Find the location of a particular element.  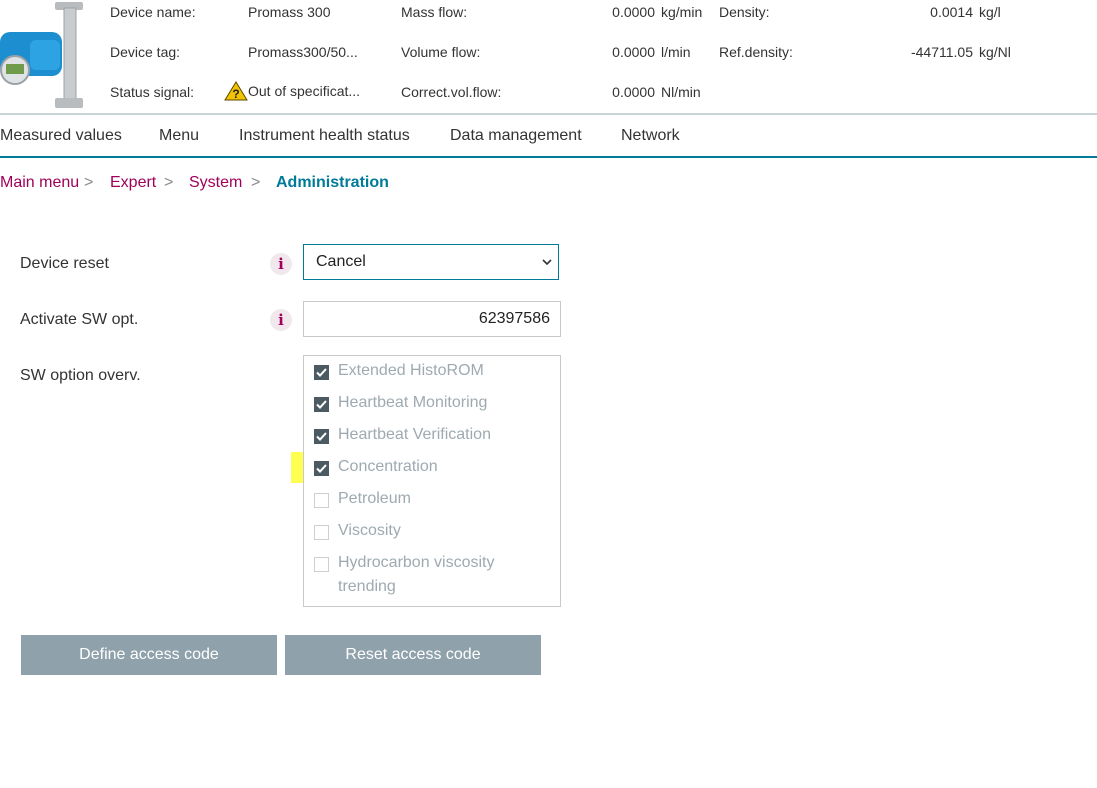

list-item: Concentration is located at coordinates (421, 468).